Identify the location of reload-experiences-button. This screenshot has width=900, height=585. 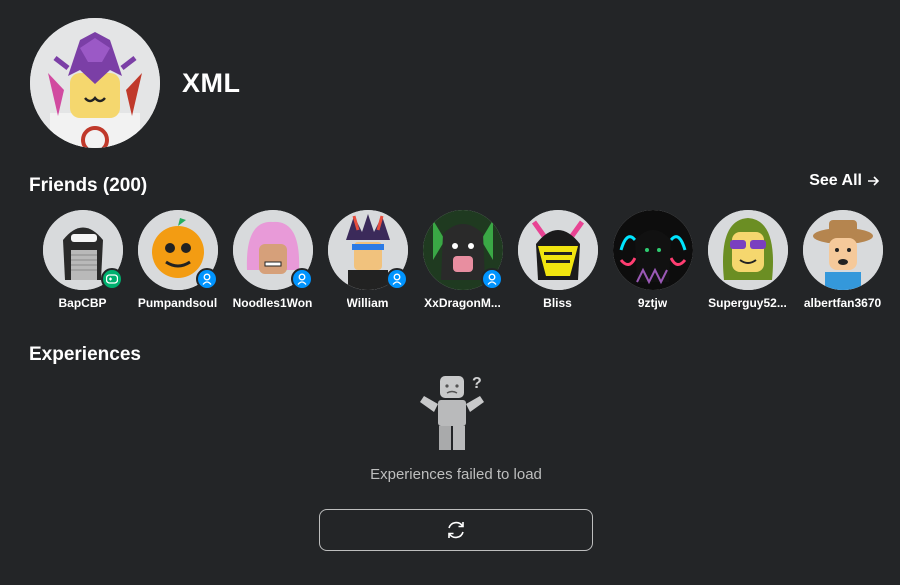
(456, 530).